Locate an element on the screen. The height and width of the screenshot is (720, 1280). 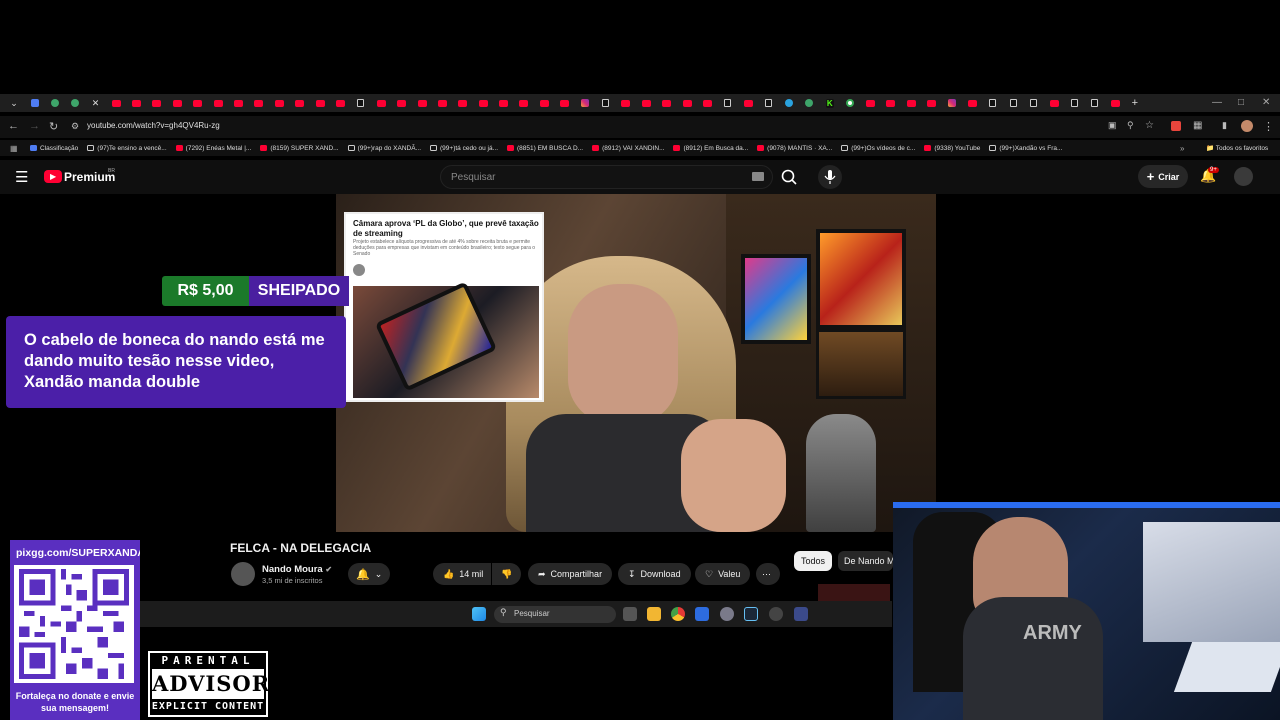
download-button: ↧ Download is located at coordinates (654, 574).